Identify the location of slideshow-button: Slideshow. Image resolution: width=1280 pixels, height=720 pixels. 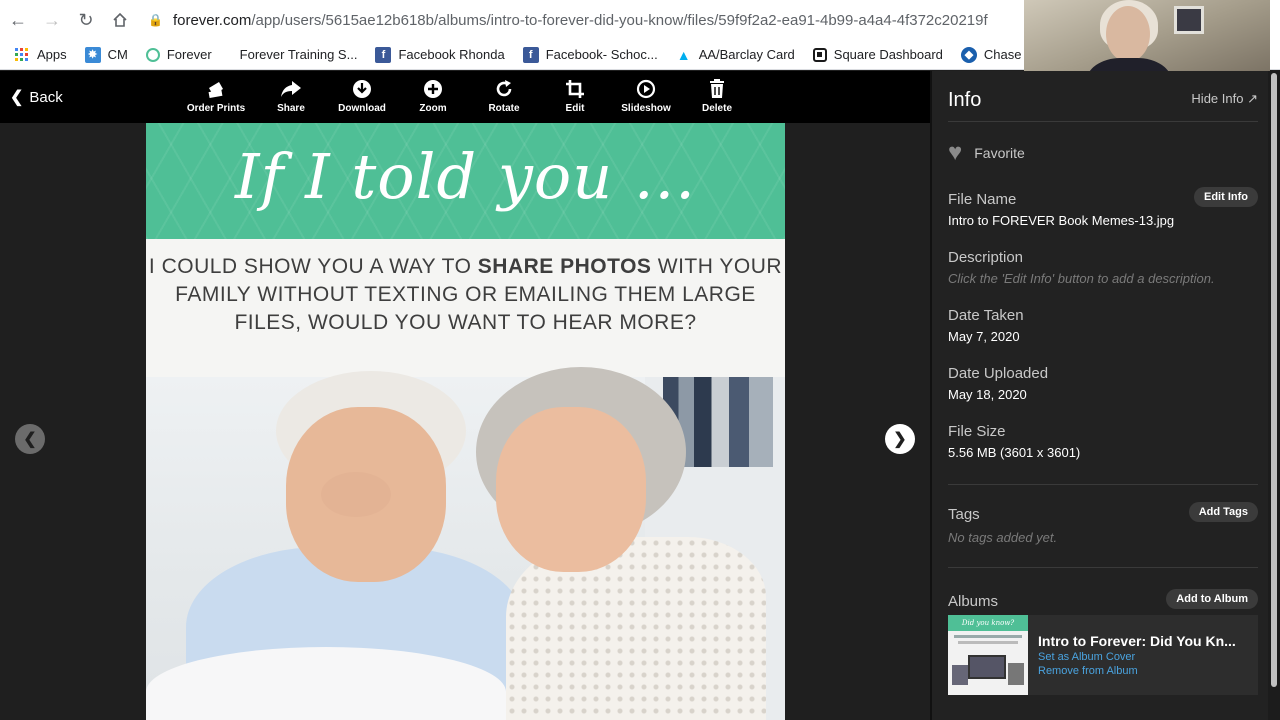
(646, 96).